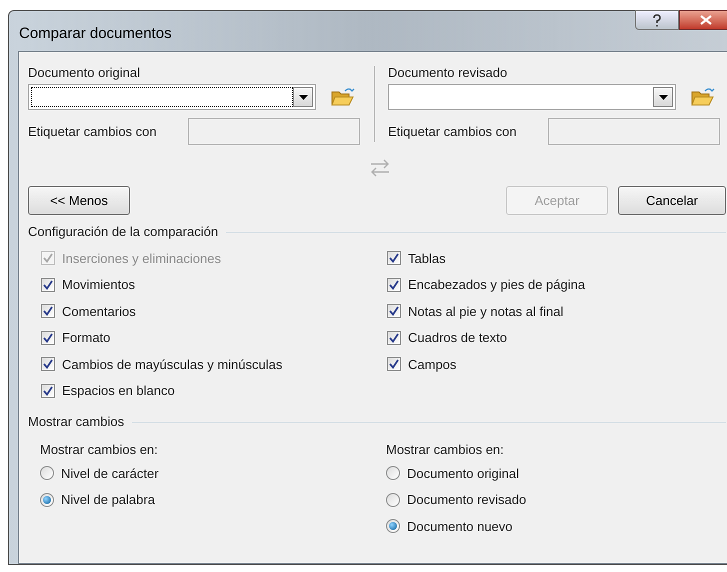 This screenshot has height=572, width=727. I want to click on checkbox-label: Tablas, so click(427, 259).